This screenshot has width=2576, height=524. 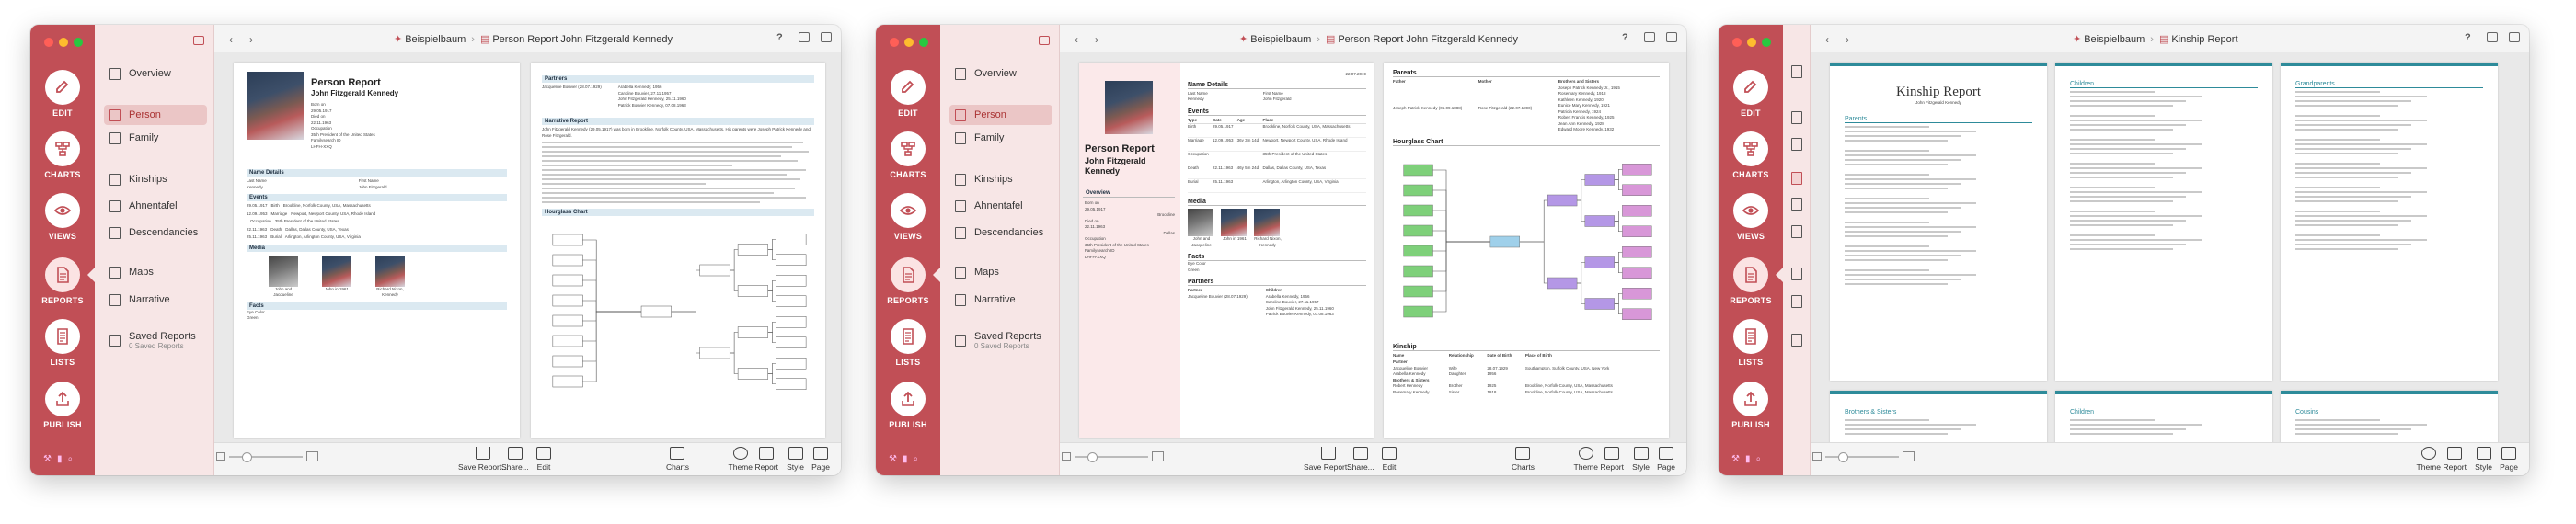 I want to click on back-button: ‹, so click(x=231, y=39).